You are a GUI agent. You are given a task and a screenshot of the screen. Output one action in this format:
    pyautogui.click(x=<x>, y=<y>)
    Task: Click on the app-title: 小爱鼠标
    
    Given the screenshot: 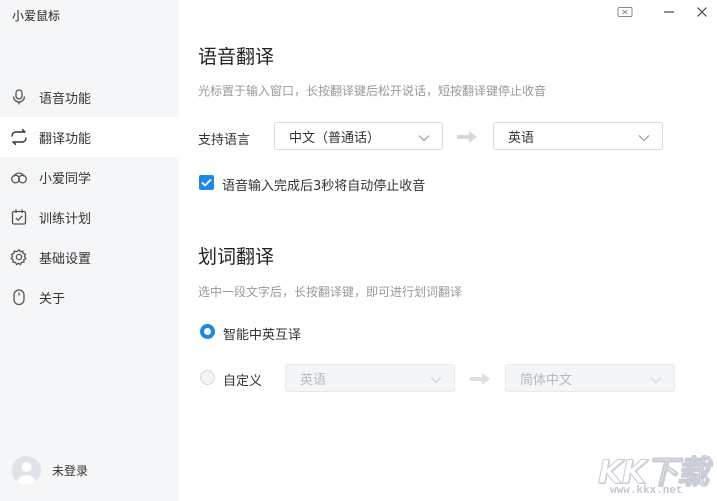 What is the action you would take?
    pyautogui.click(x=36, y=16)
    